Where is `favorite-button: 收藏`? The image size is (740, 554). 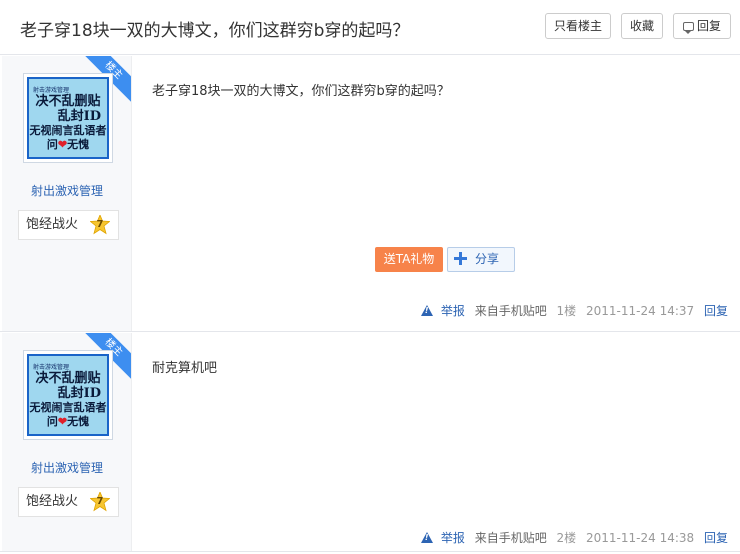
favorite-button: 收藏 is located at coordinates (642, 26).